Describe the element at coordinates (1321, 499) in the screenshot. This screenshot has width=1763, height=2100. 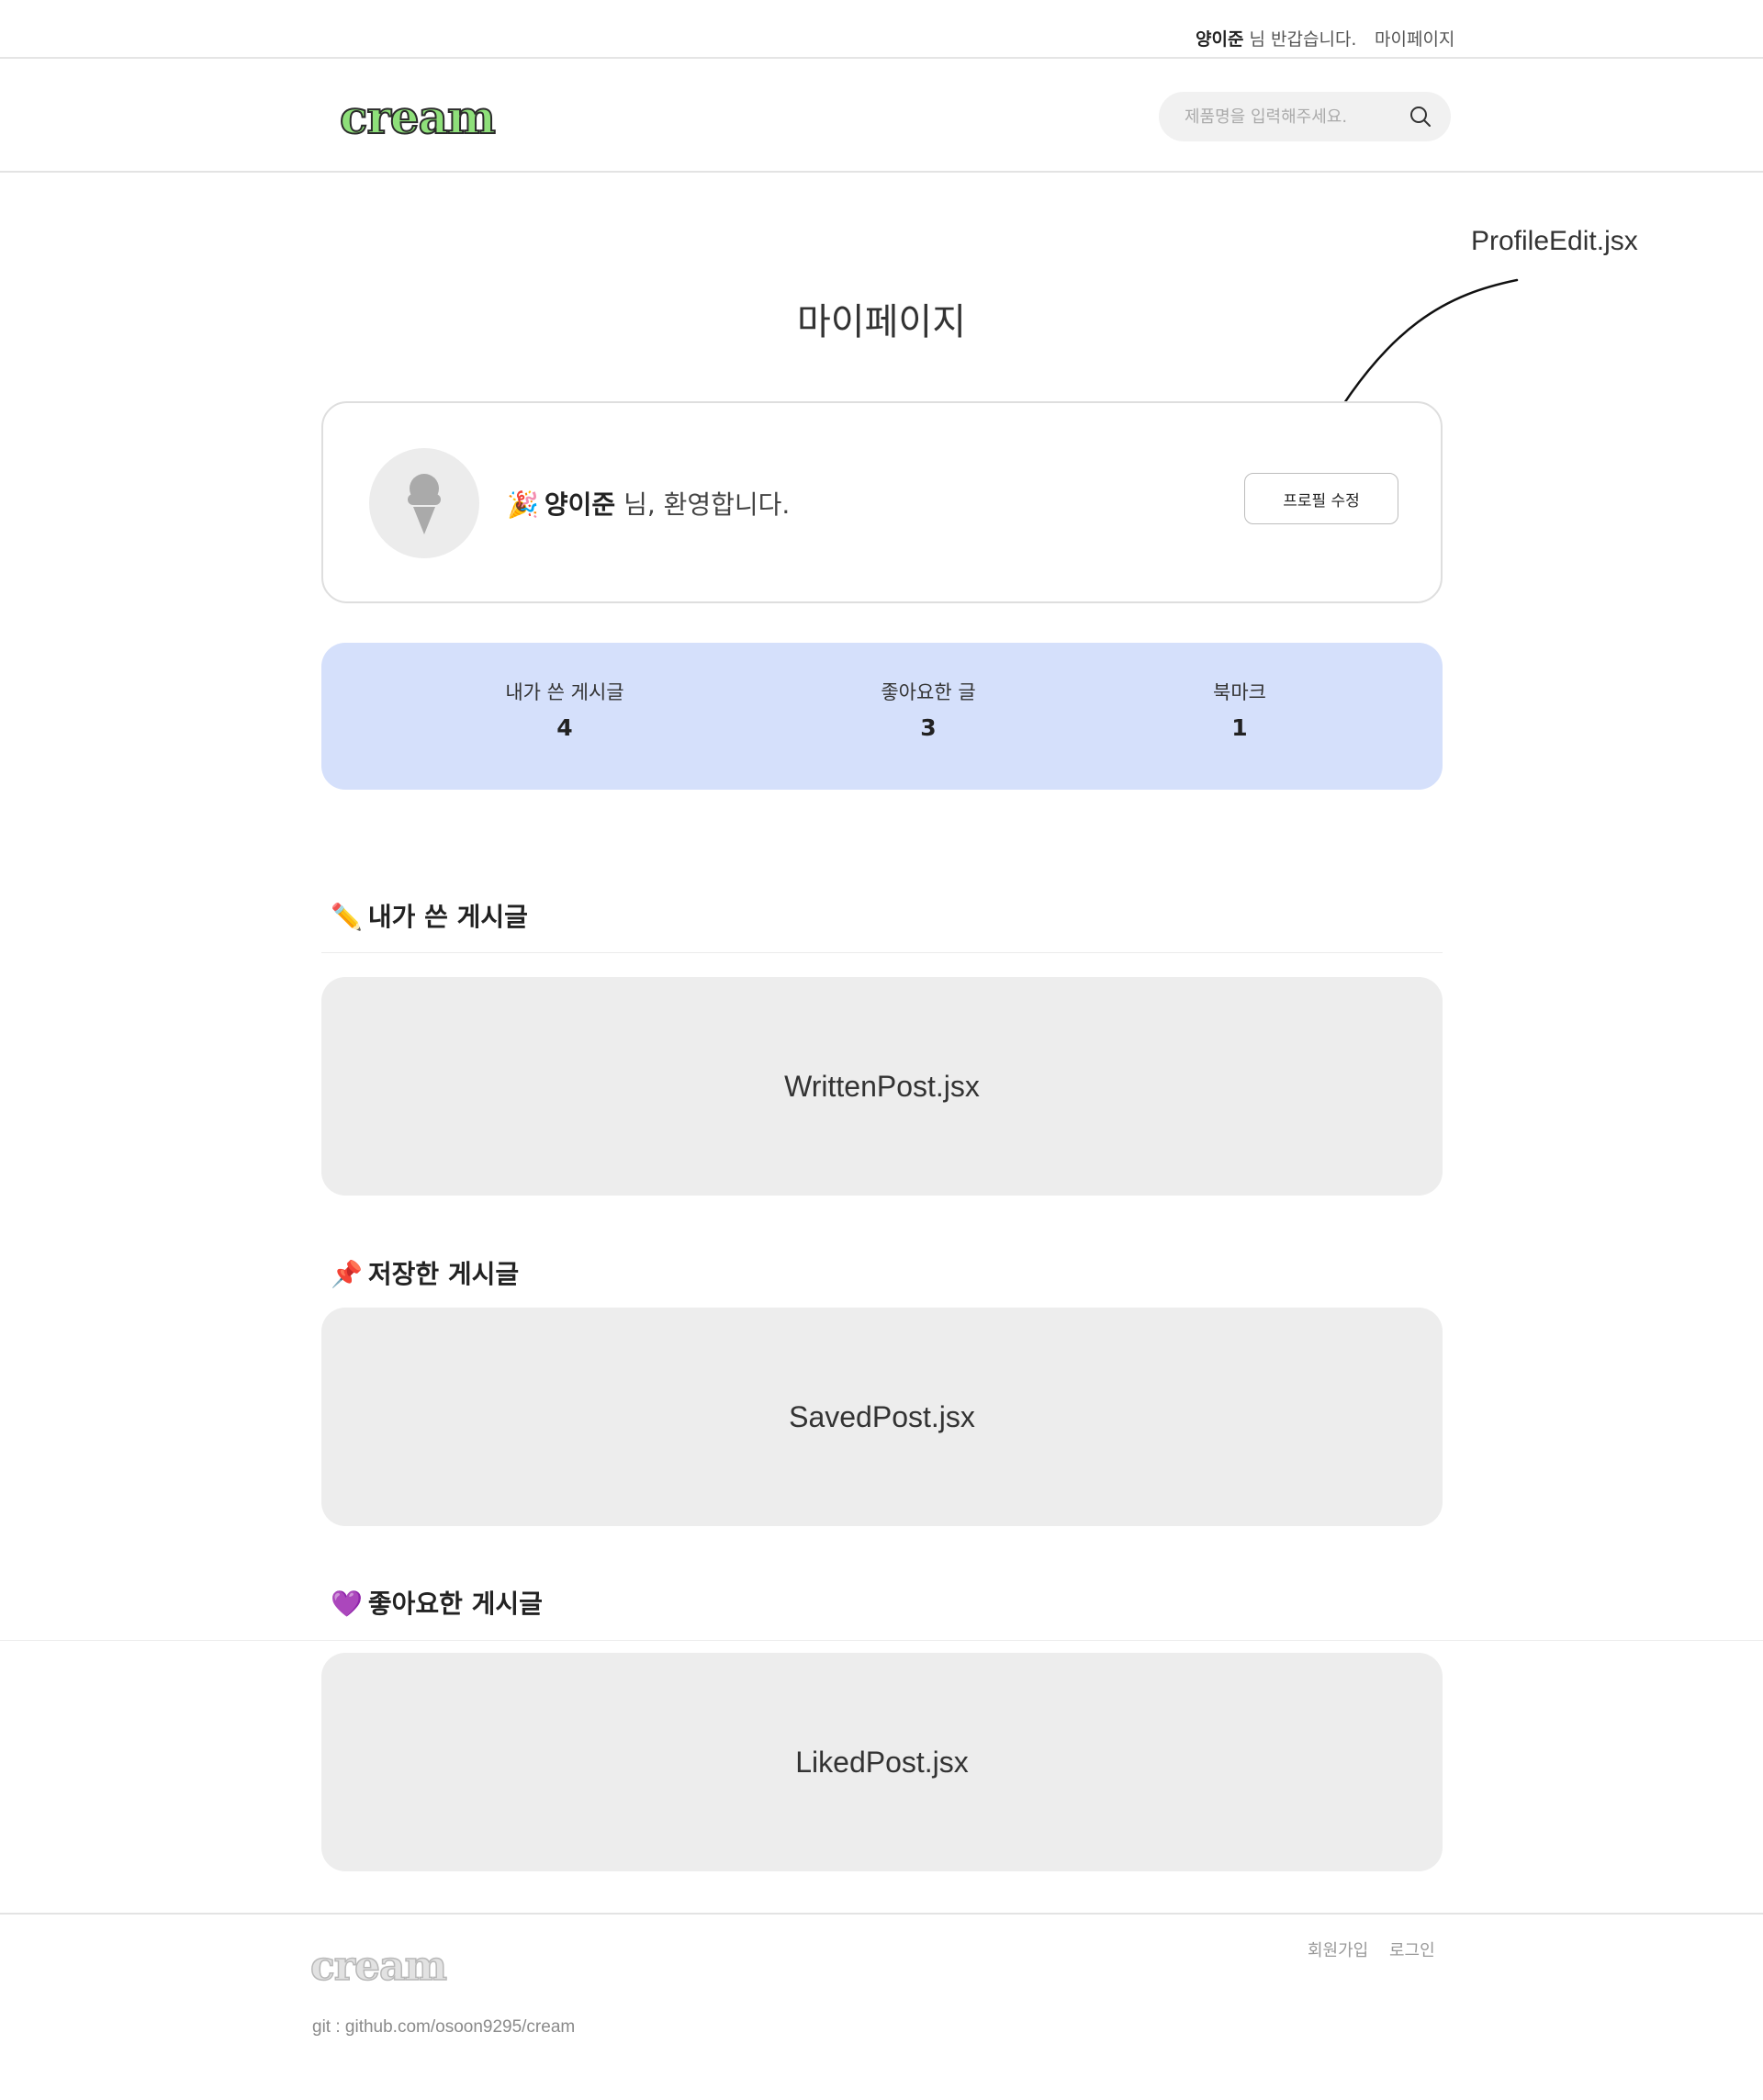
I see `profile-edit-button: 프로필 수정` at that location.